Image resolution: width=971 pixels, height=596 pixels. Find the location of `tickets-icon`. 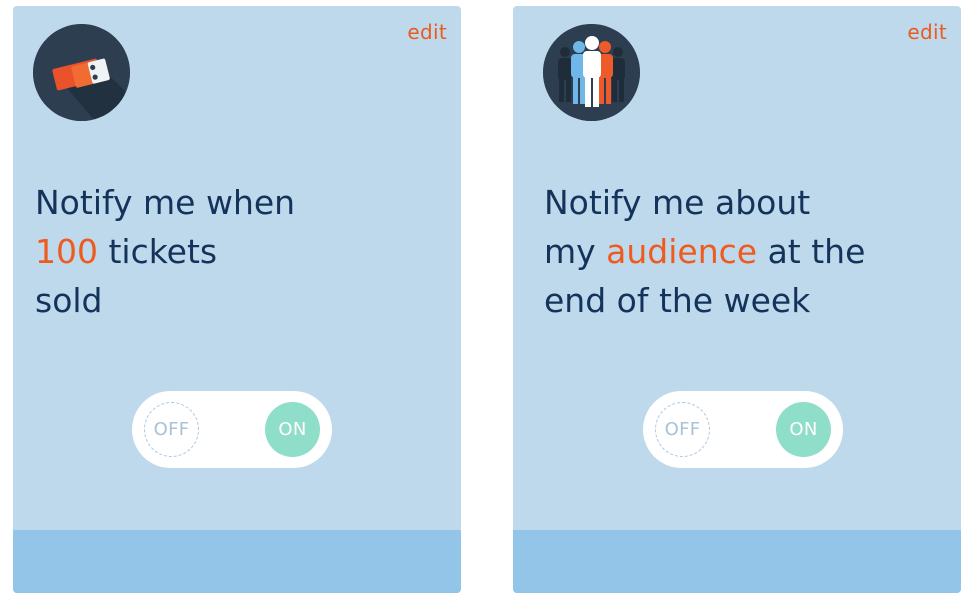

tickets-icon is located at coordinates (81, 72).